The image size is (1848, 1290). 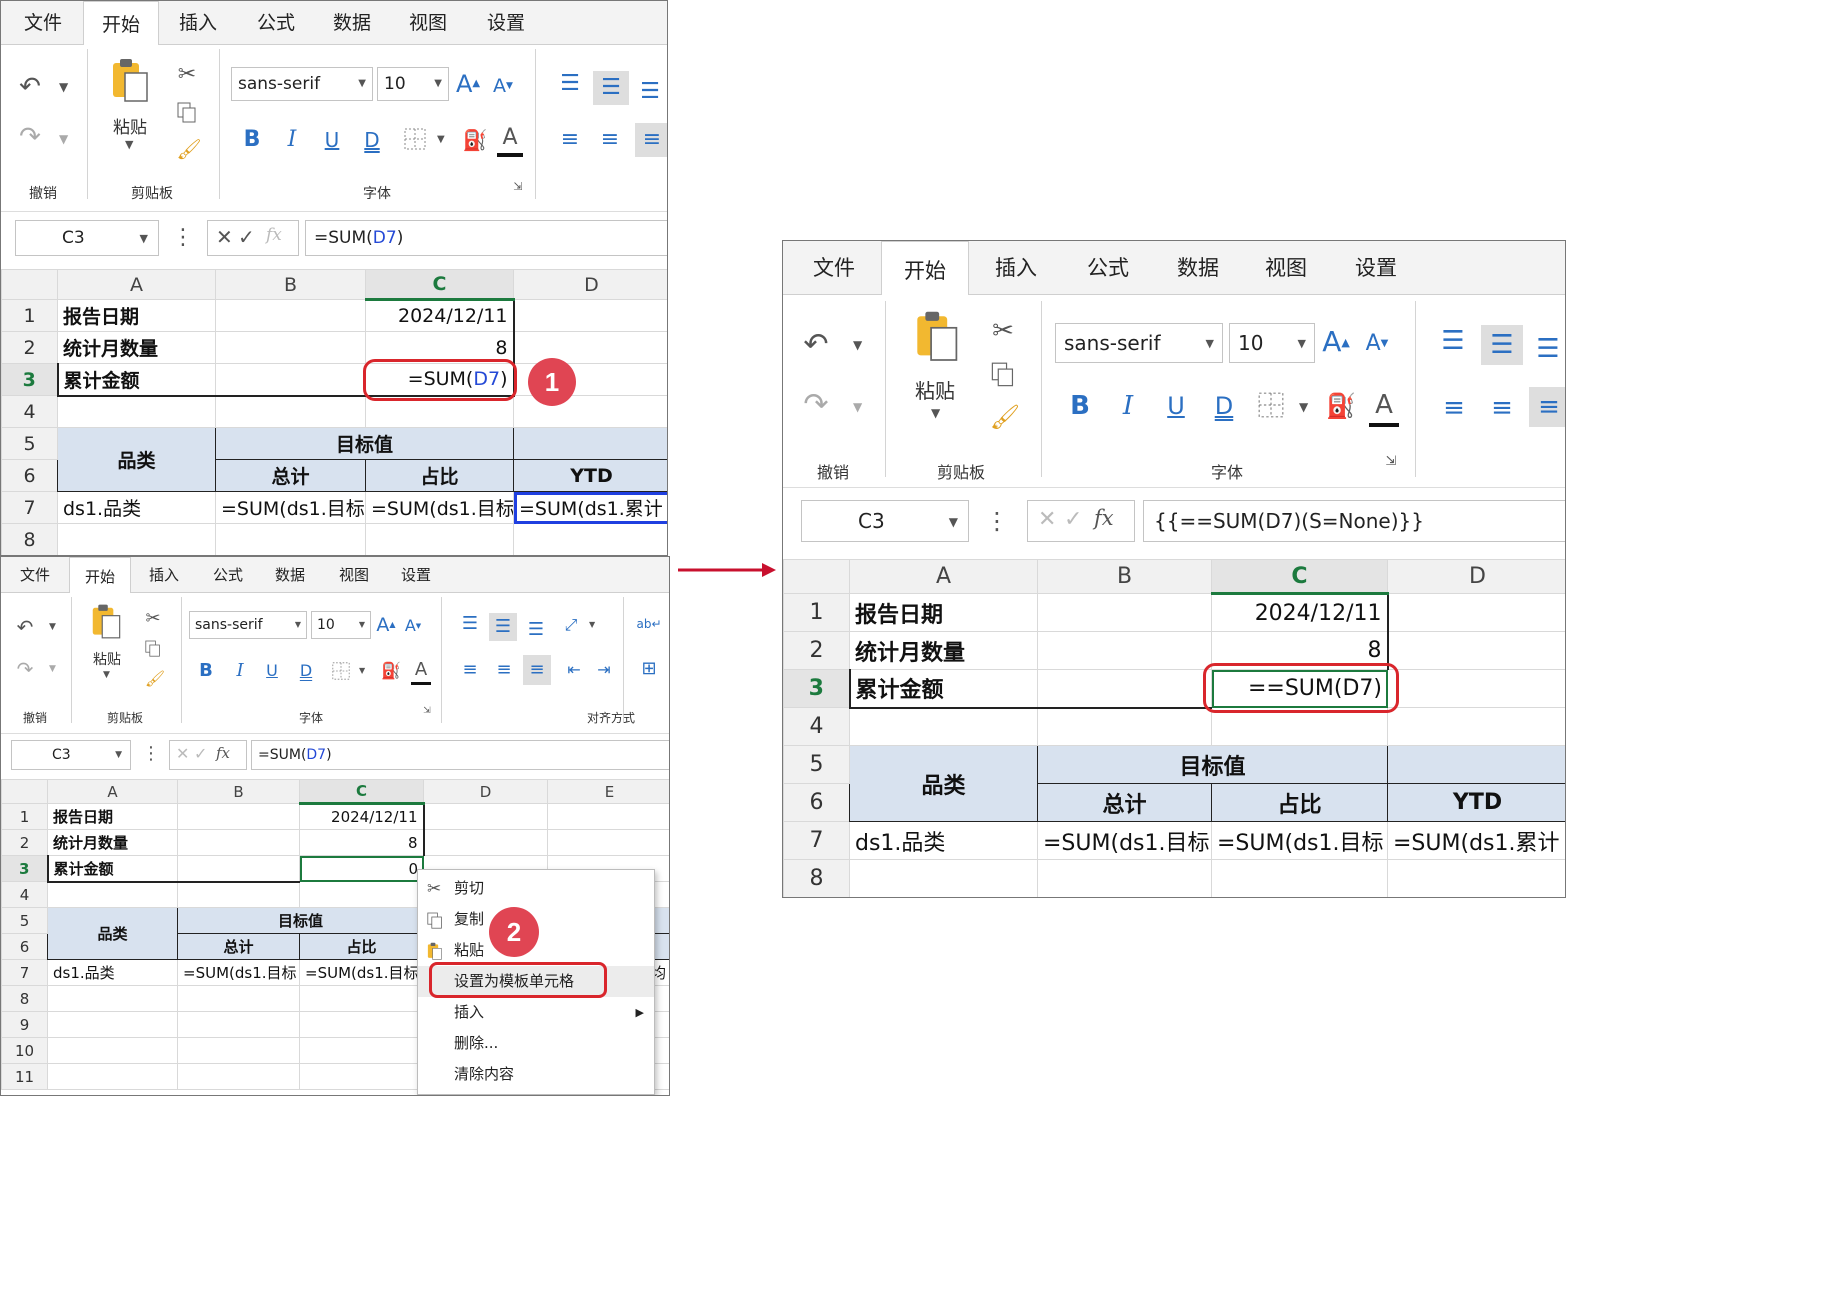 What do you see at coordinates (1124, 689) in the screenshot?
I see `cell-b3` at bounding box center [1124, 689].